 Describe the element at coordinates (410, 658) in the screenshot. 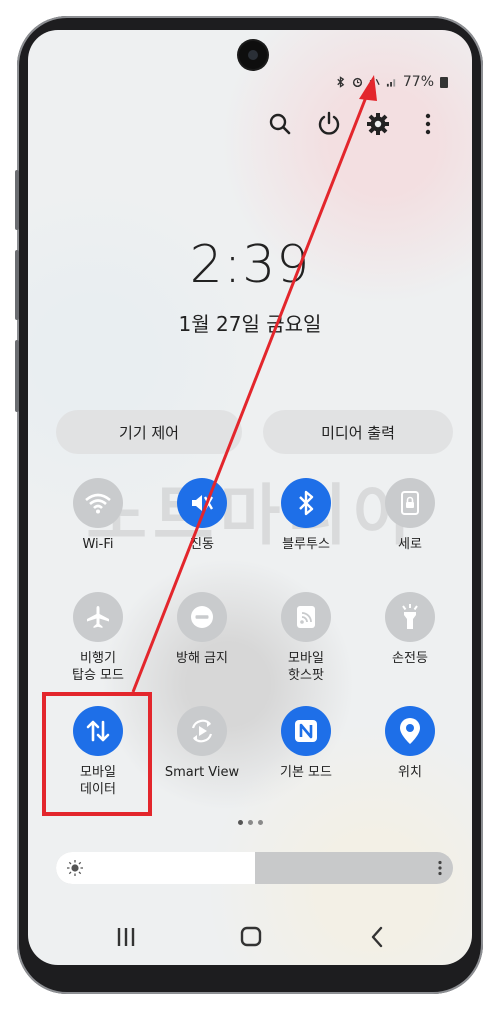

I see `tile-label: 손전등` at that location.